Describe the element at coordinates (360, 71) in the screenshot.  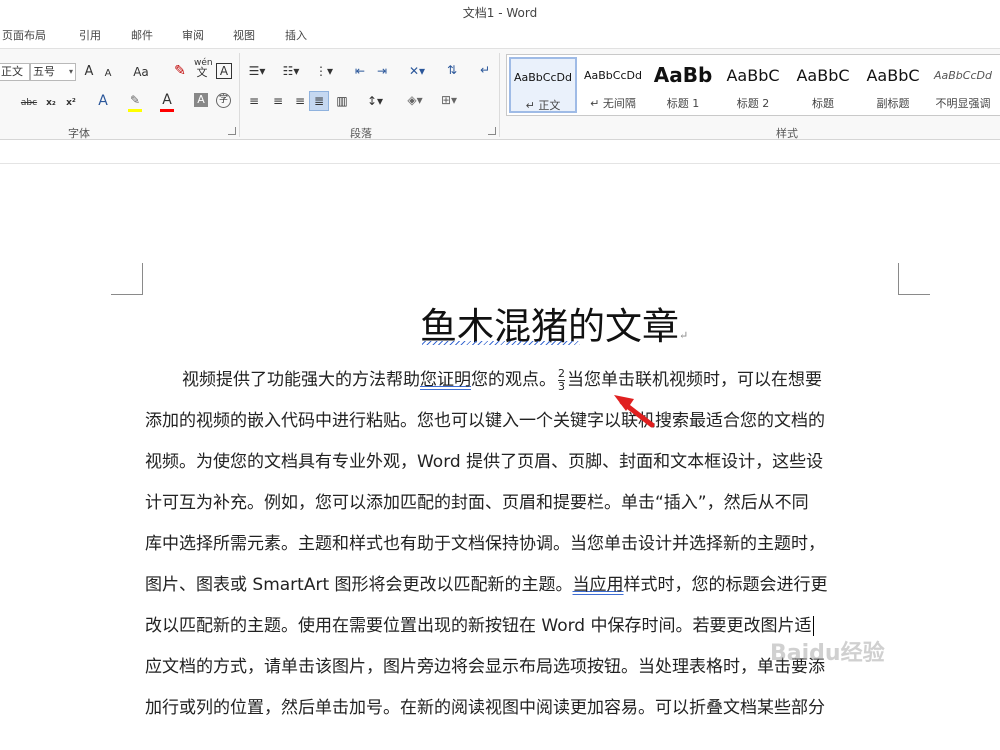
I see `decrease-indent-icon: ⇤` at that location.